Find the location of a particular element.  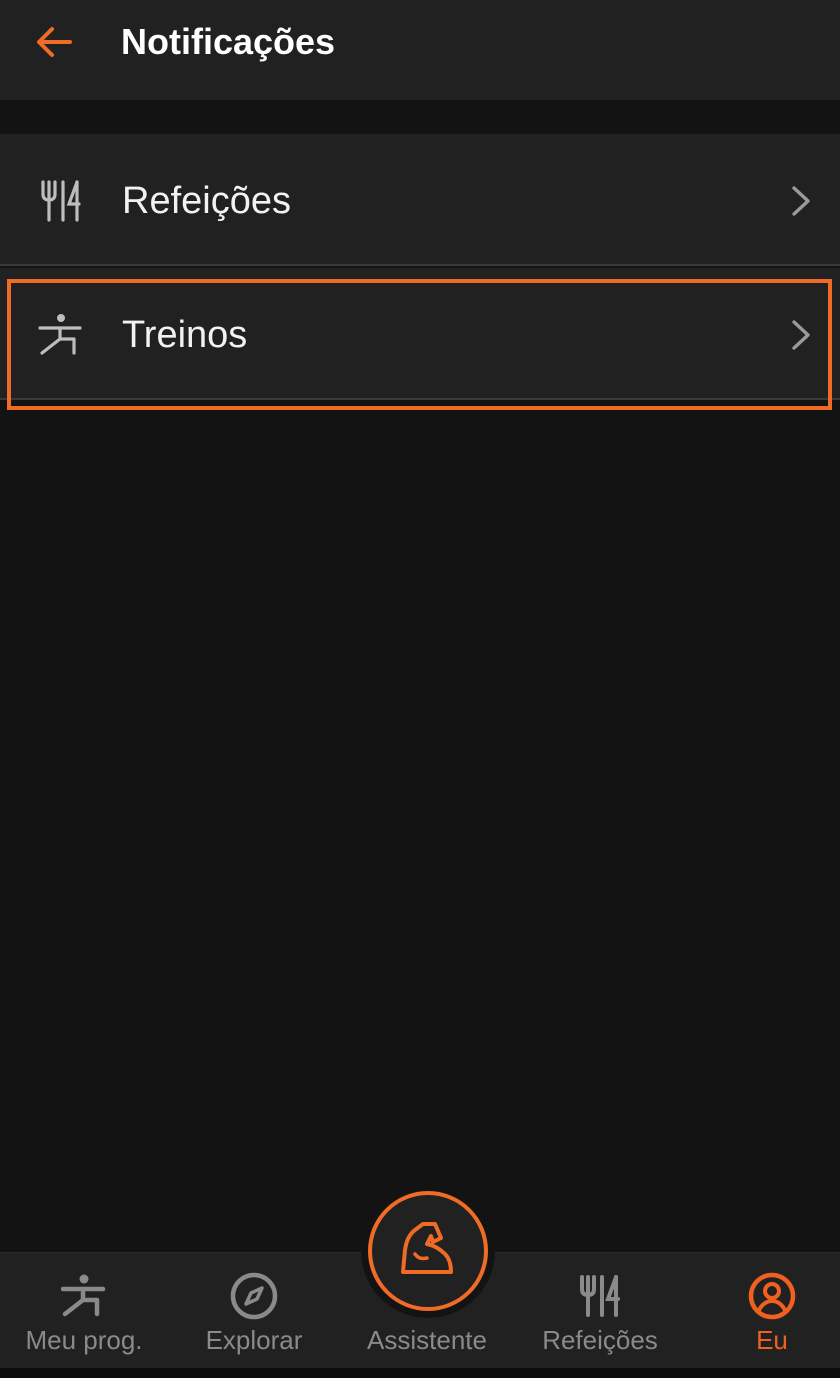

nav-item-me: Eu is located at coordinates (764, 1311).